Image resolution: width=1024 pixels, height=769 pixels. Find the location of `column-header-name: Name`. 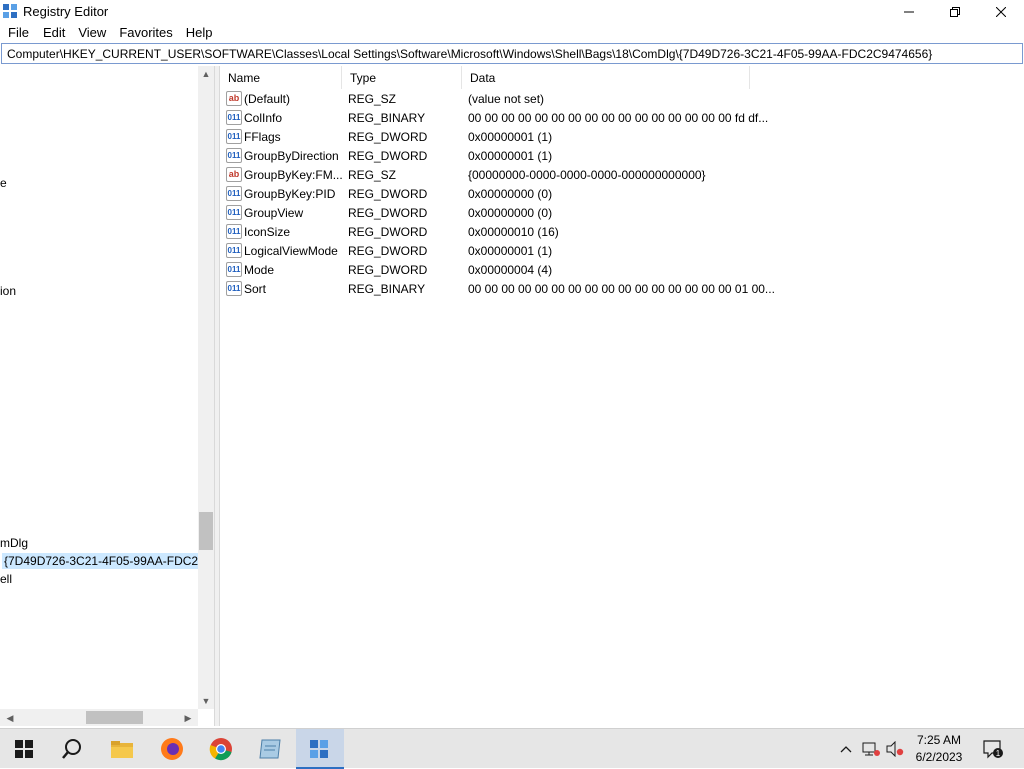

column-header-name: Name is located at coordinates (281, 77).